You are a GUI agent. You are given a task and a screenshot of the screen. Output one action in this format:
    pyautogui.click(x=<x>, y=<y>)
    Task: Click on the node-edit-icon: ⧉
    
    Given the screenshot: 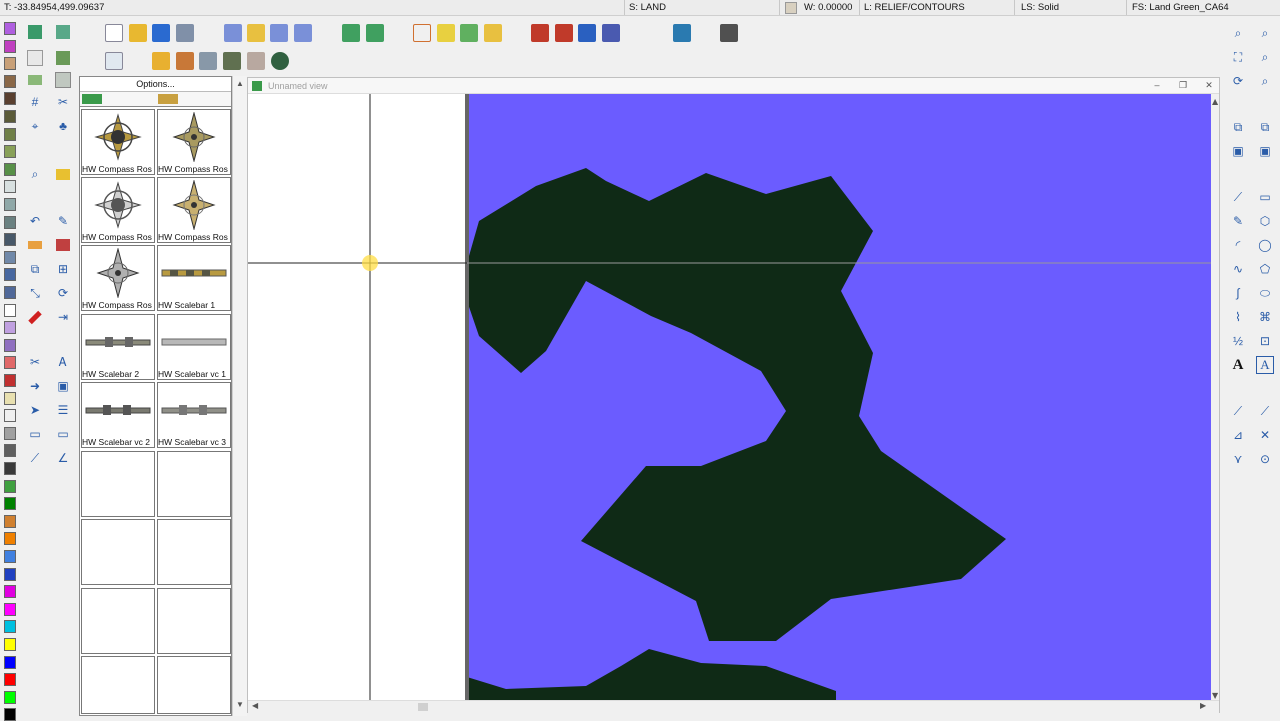 What is the action you would take?
    pyautogui.click(x=35, y=269)
    